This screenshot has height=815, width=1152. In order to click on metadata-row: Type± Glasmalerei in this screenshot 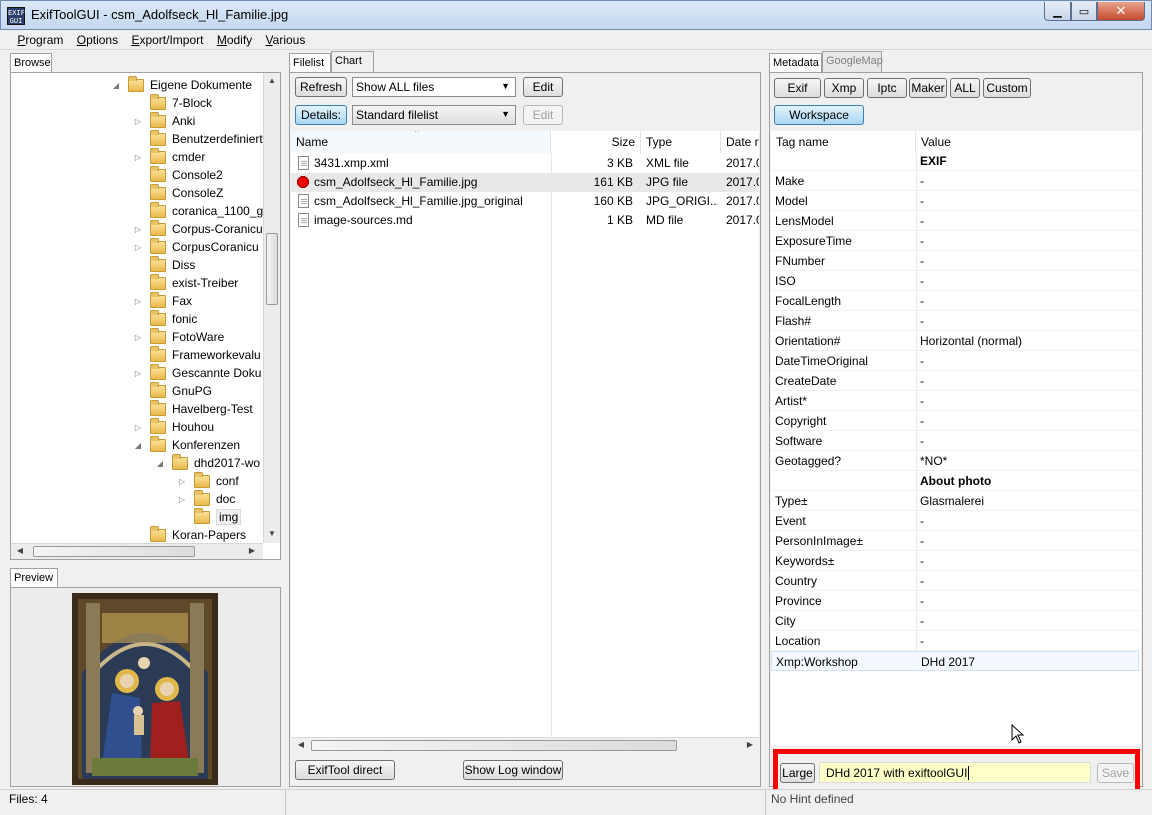, I will do `click(955, 501)`.